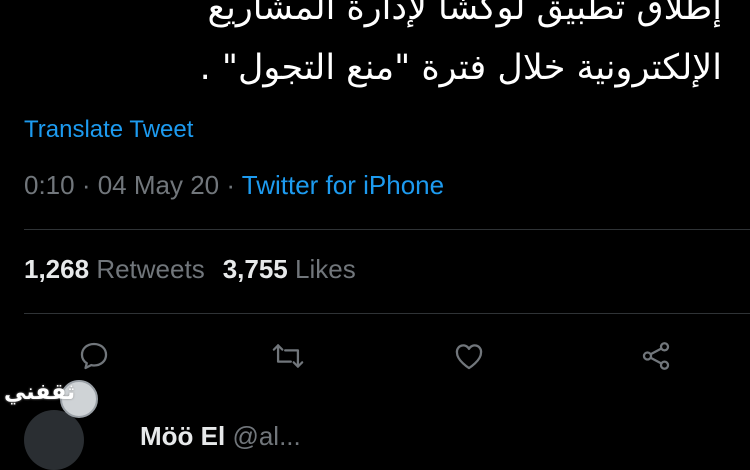 The width and height of the screenshot is (750, 470). I want to click on likes-stat: 3,755 Likes, so click(289, 269).